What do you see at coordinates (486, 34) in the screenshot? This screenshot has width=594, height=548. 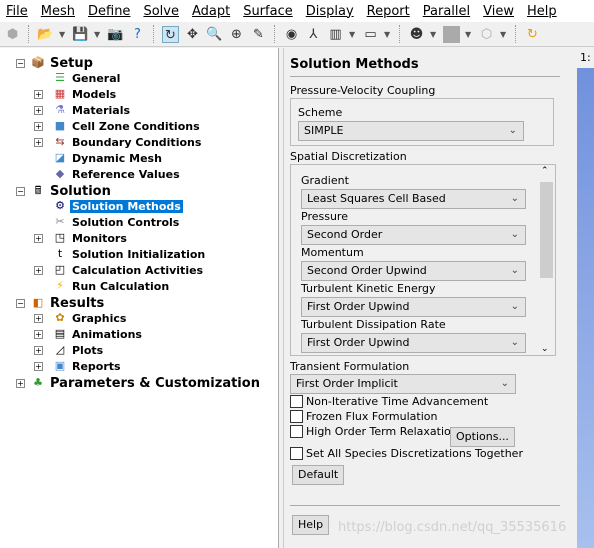 I see `cube-icon: ⬡` at bounding box center [486, 34].